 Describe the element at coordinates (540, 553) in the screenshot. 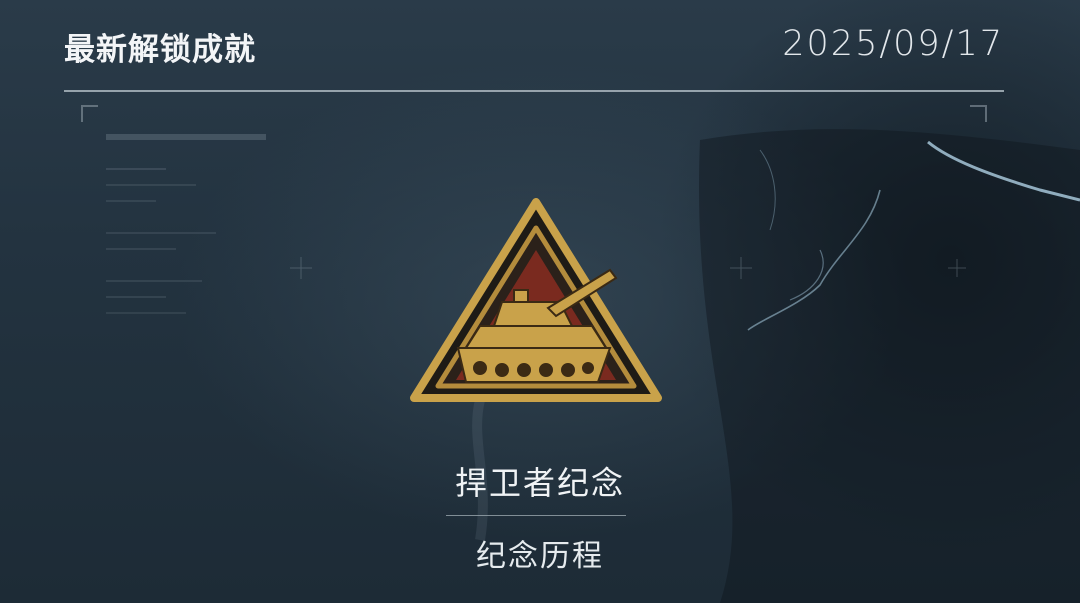

I see `achievement-category-link: 纪念历程` at that location.